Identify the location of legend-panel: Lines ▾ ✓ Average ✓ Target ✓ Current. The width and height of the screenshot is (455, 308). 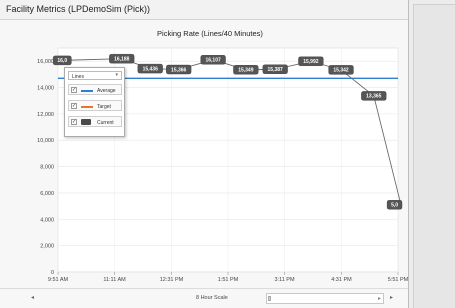
(94, 102).